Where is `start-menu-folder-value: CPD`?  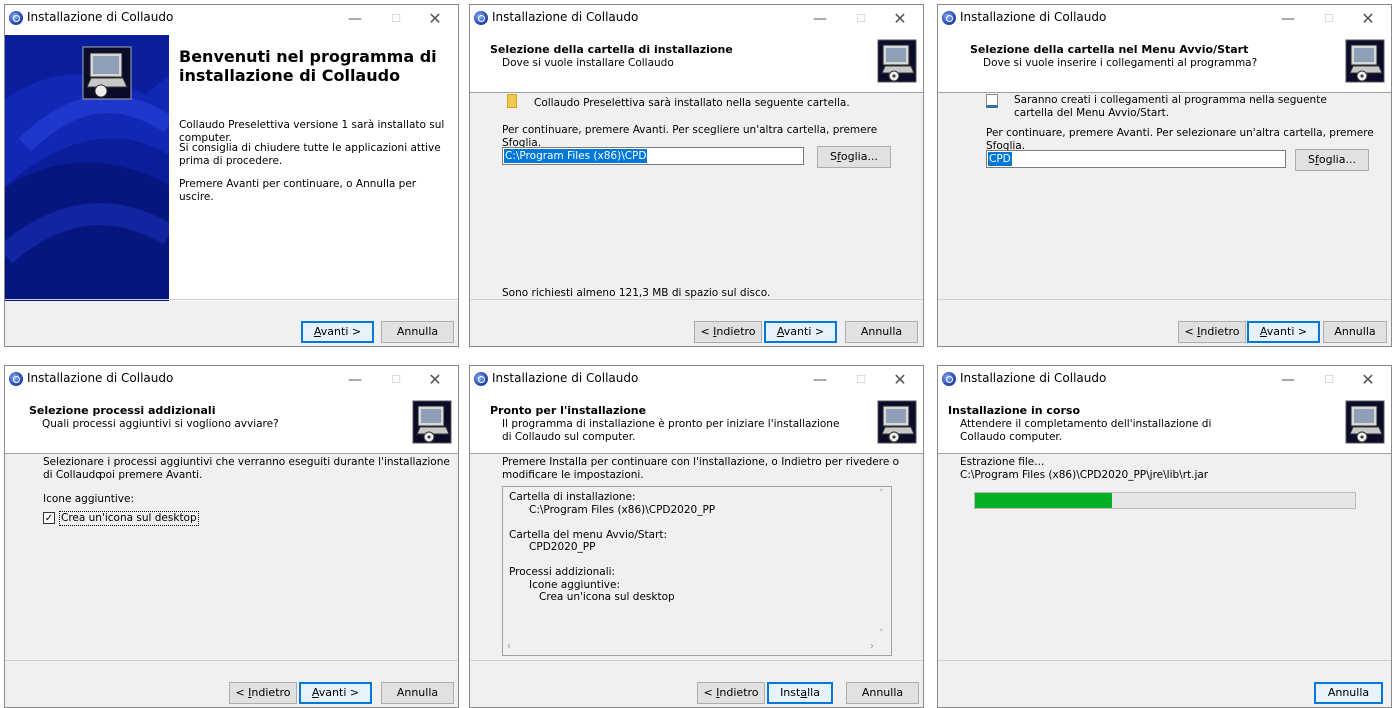
start-menu-folder-value: CPD is located at coordinates (1000, 159).